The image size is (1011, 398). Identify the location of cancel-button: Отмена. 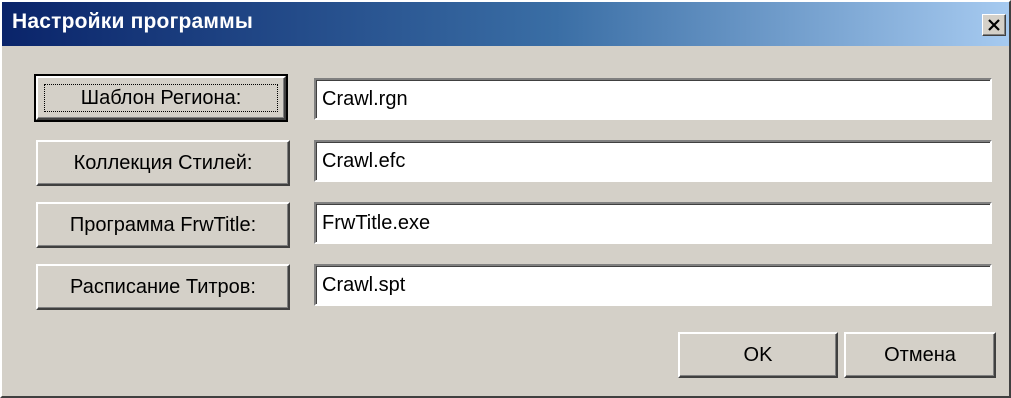
(920, 355).